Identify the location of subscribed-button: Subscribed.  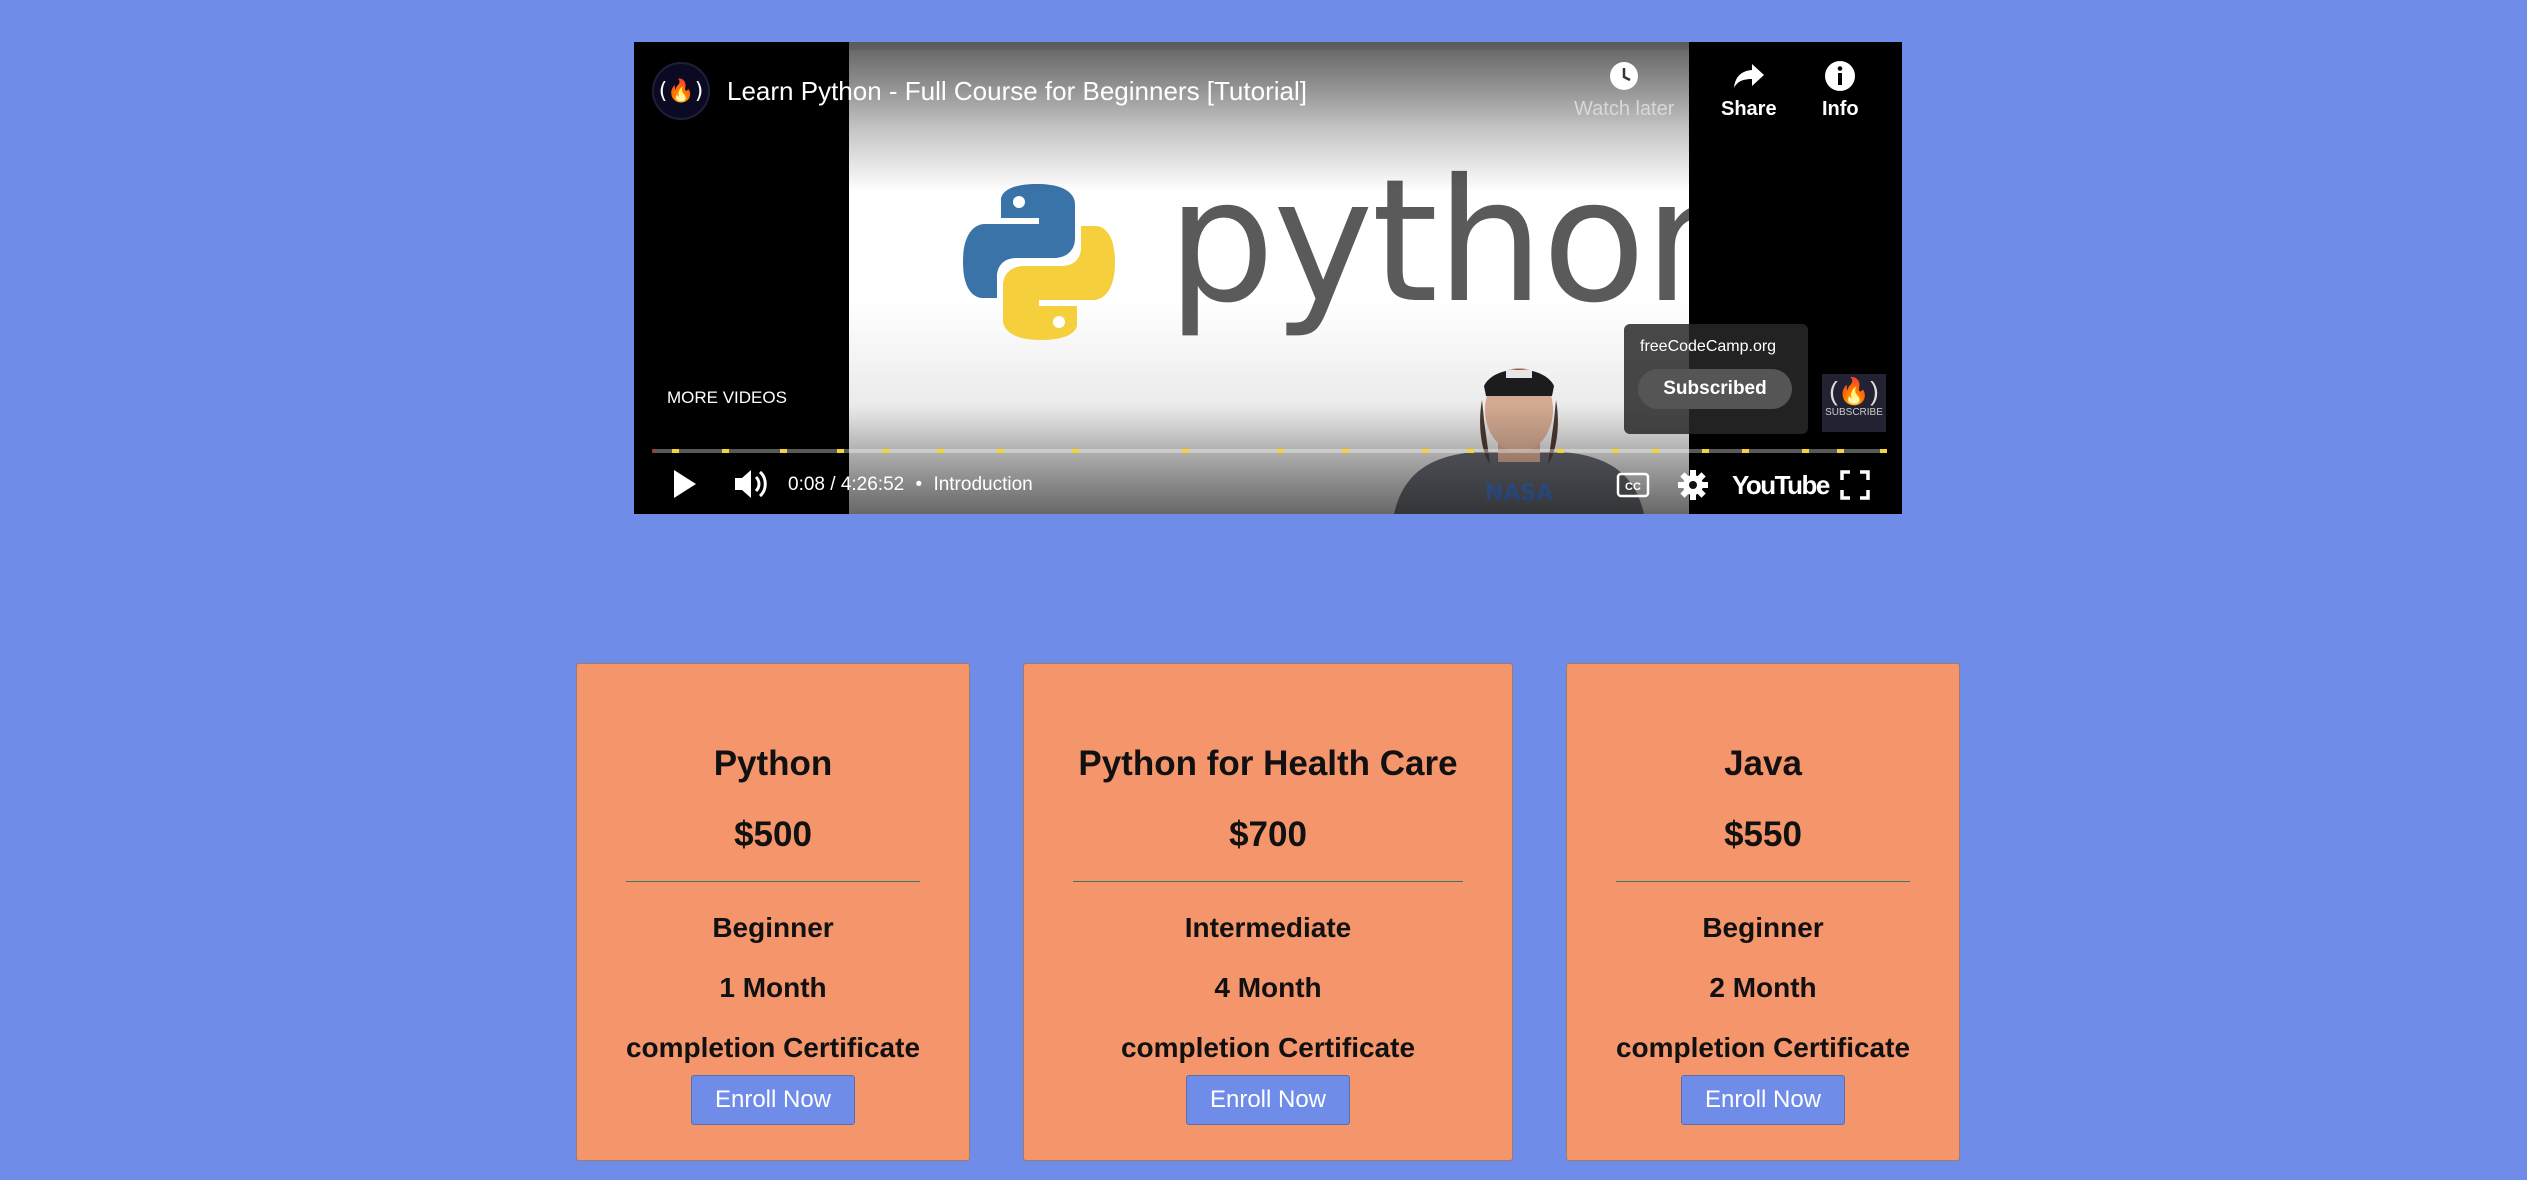
(1715, 389).